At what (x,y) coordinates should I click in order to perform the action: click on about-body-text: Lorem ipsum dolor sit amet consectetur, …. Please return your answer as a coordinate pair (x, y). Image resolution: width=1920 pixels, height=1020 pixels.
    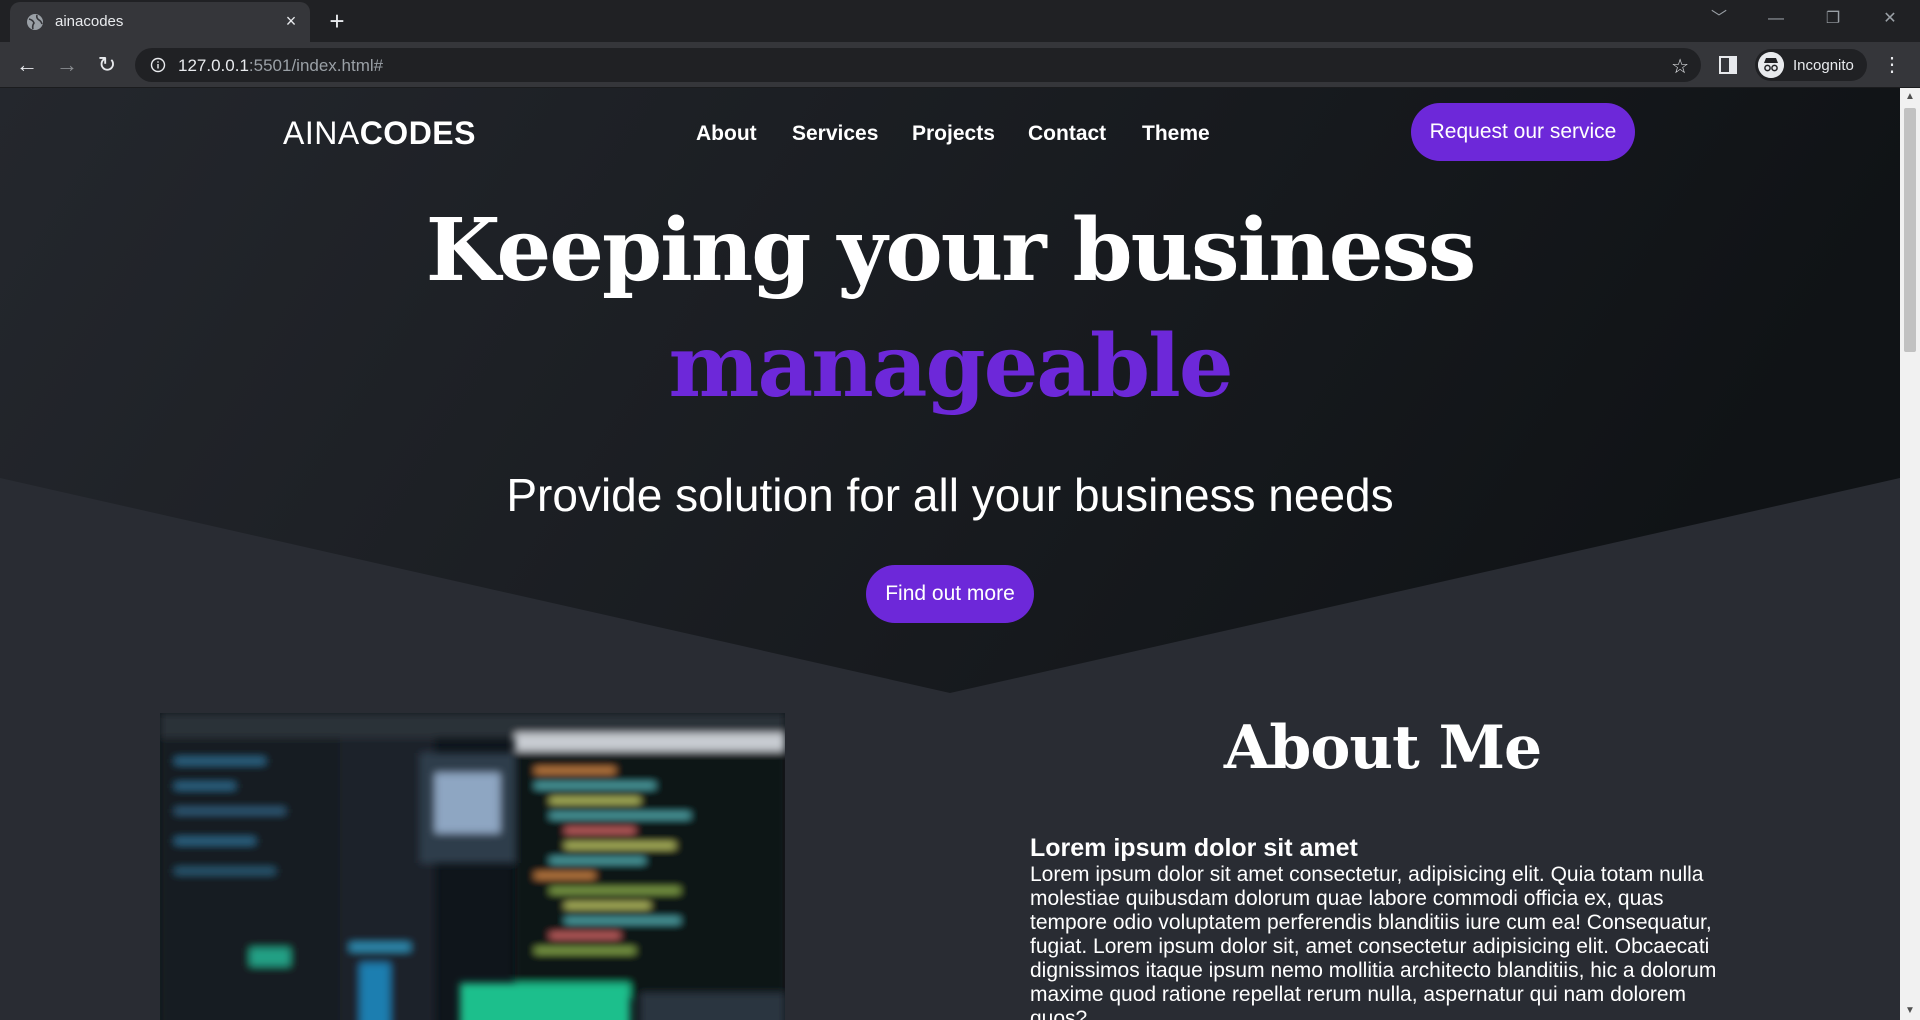
    Looking at the image, I should click on (1373, 941).